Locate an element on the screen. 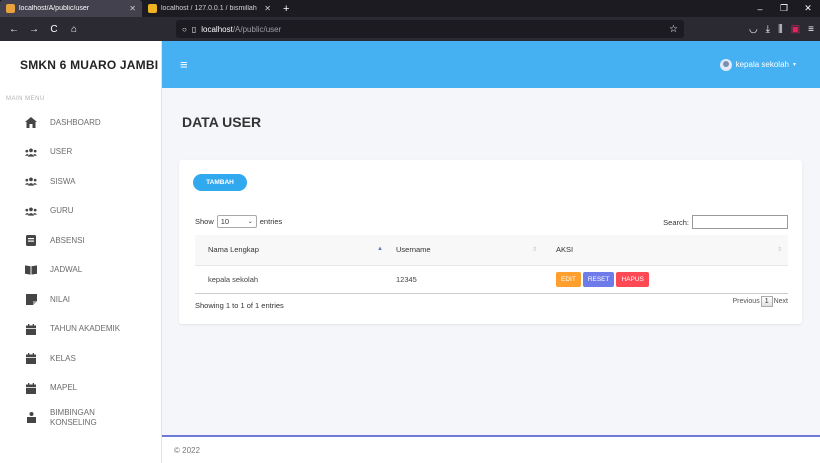  sort-asc-icon: ▲ is located at coordinates (380, 249).